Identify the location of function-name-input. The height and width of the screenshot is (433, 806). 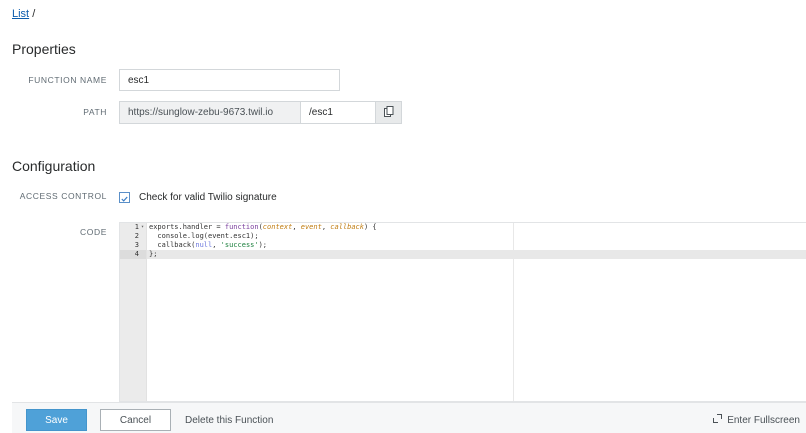
(229, 80).